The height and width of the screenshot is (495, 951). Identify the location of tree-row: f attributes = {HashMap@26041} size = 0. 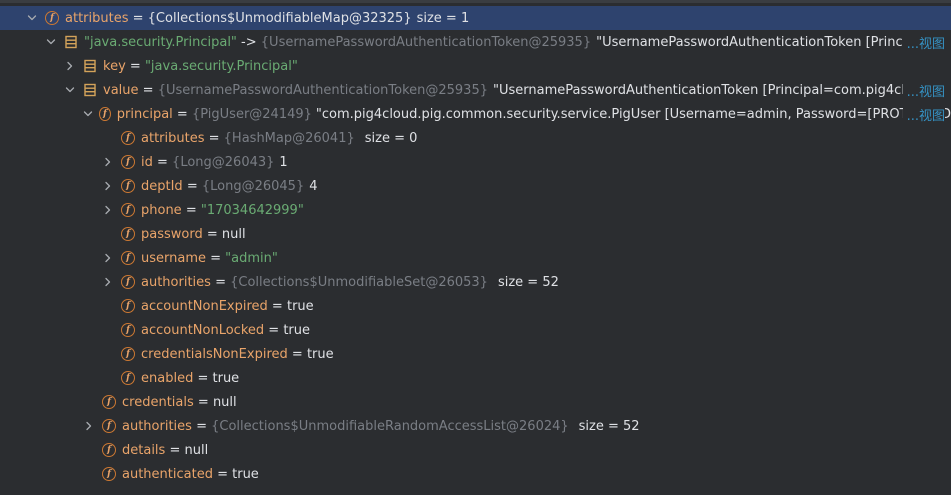
(475, 138).